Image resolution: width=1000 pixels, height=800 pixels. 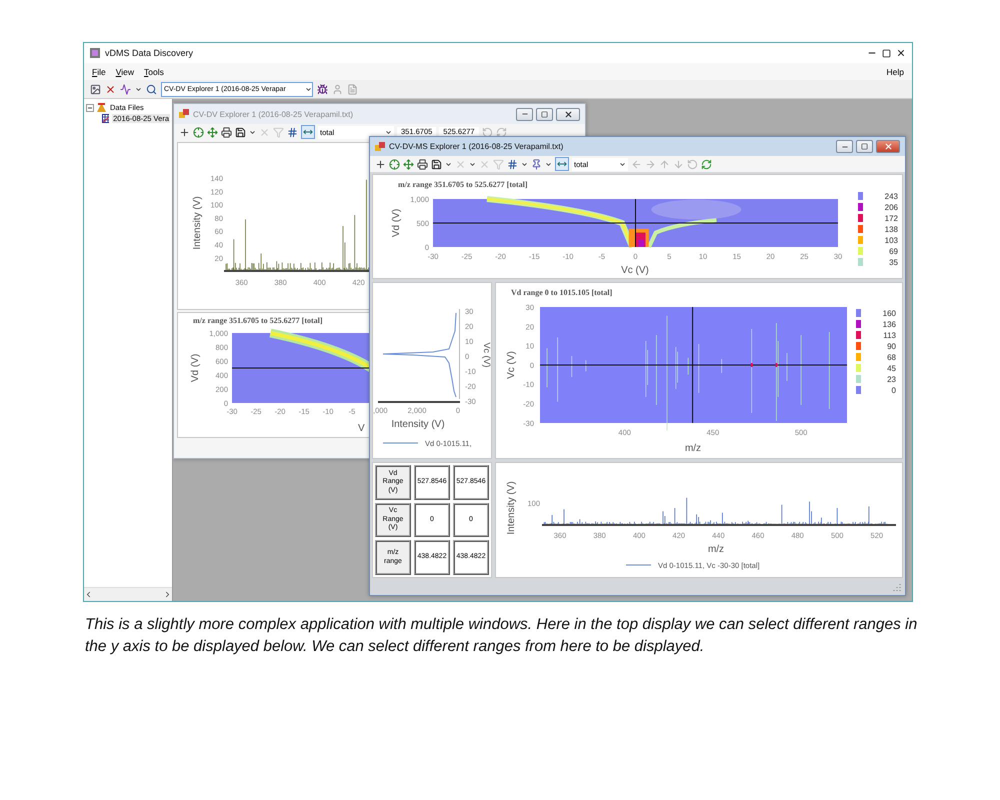 I want to click on image-icon, so click(x=95, y=89).